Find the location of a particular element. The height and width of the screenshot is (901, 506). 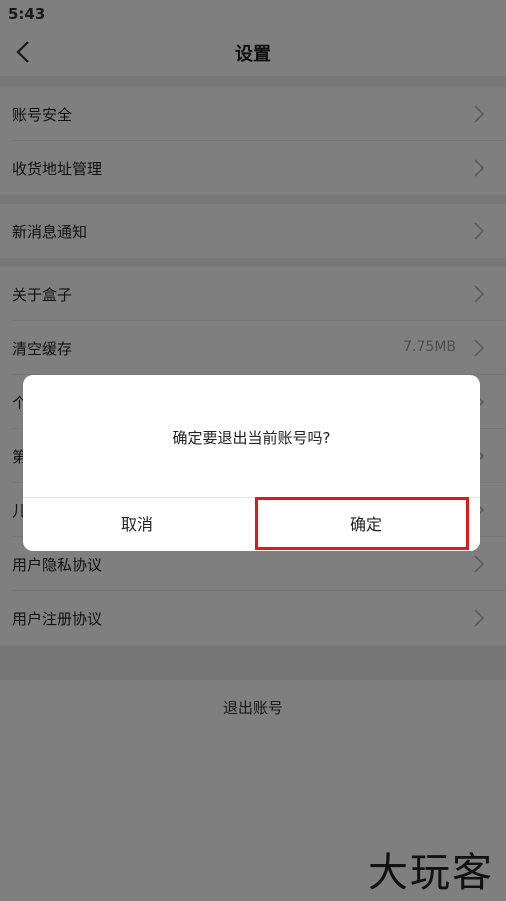

watermark-logo: 大玩客 is located at coordinates (431, 873).